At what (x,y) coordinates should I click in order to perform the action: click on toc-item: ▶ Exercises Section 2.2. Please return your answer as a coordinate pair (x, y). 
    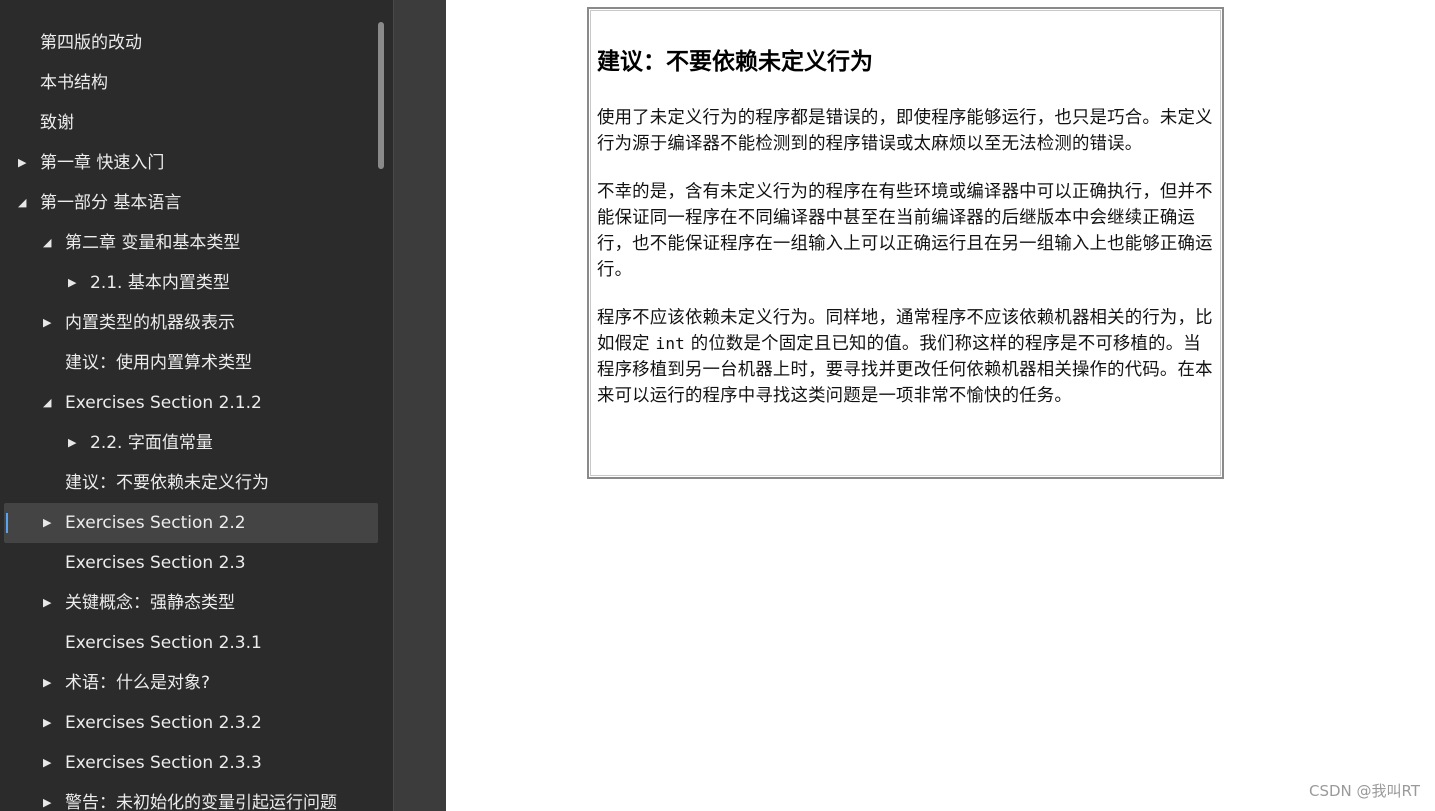
    Looking at the image, I should click on (191, 523).